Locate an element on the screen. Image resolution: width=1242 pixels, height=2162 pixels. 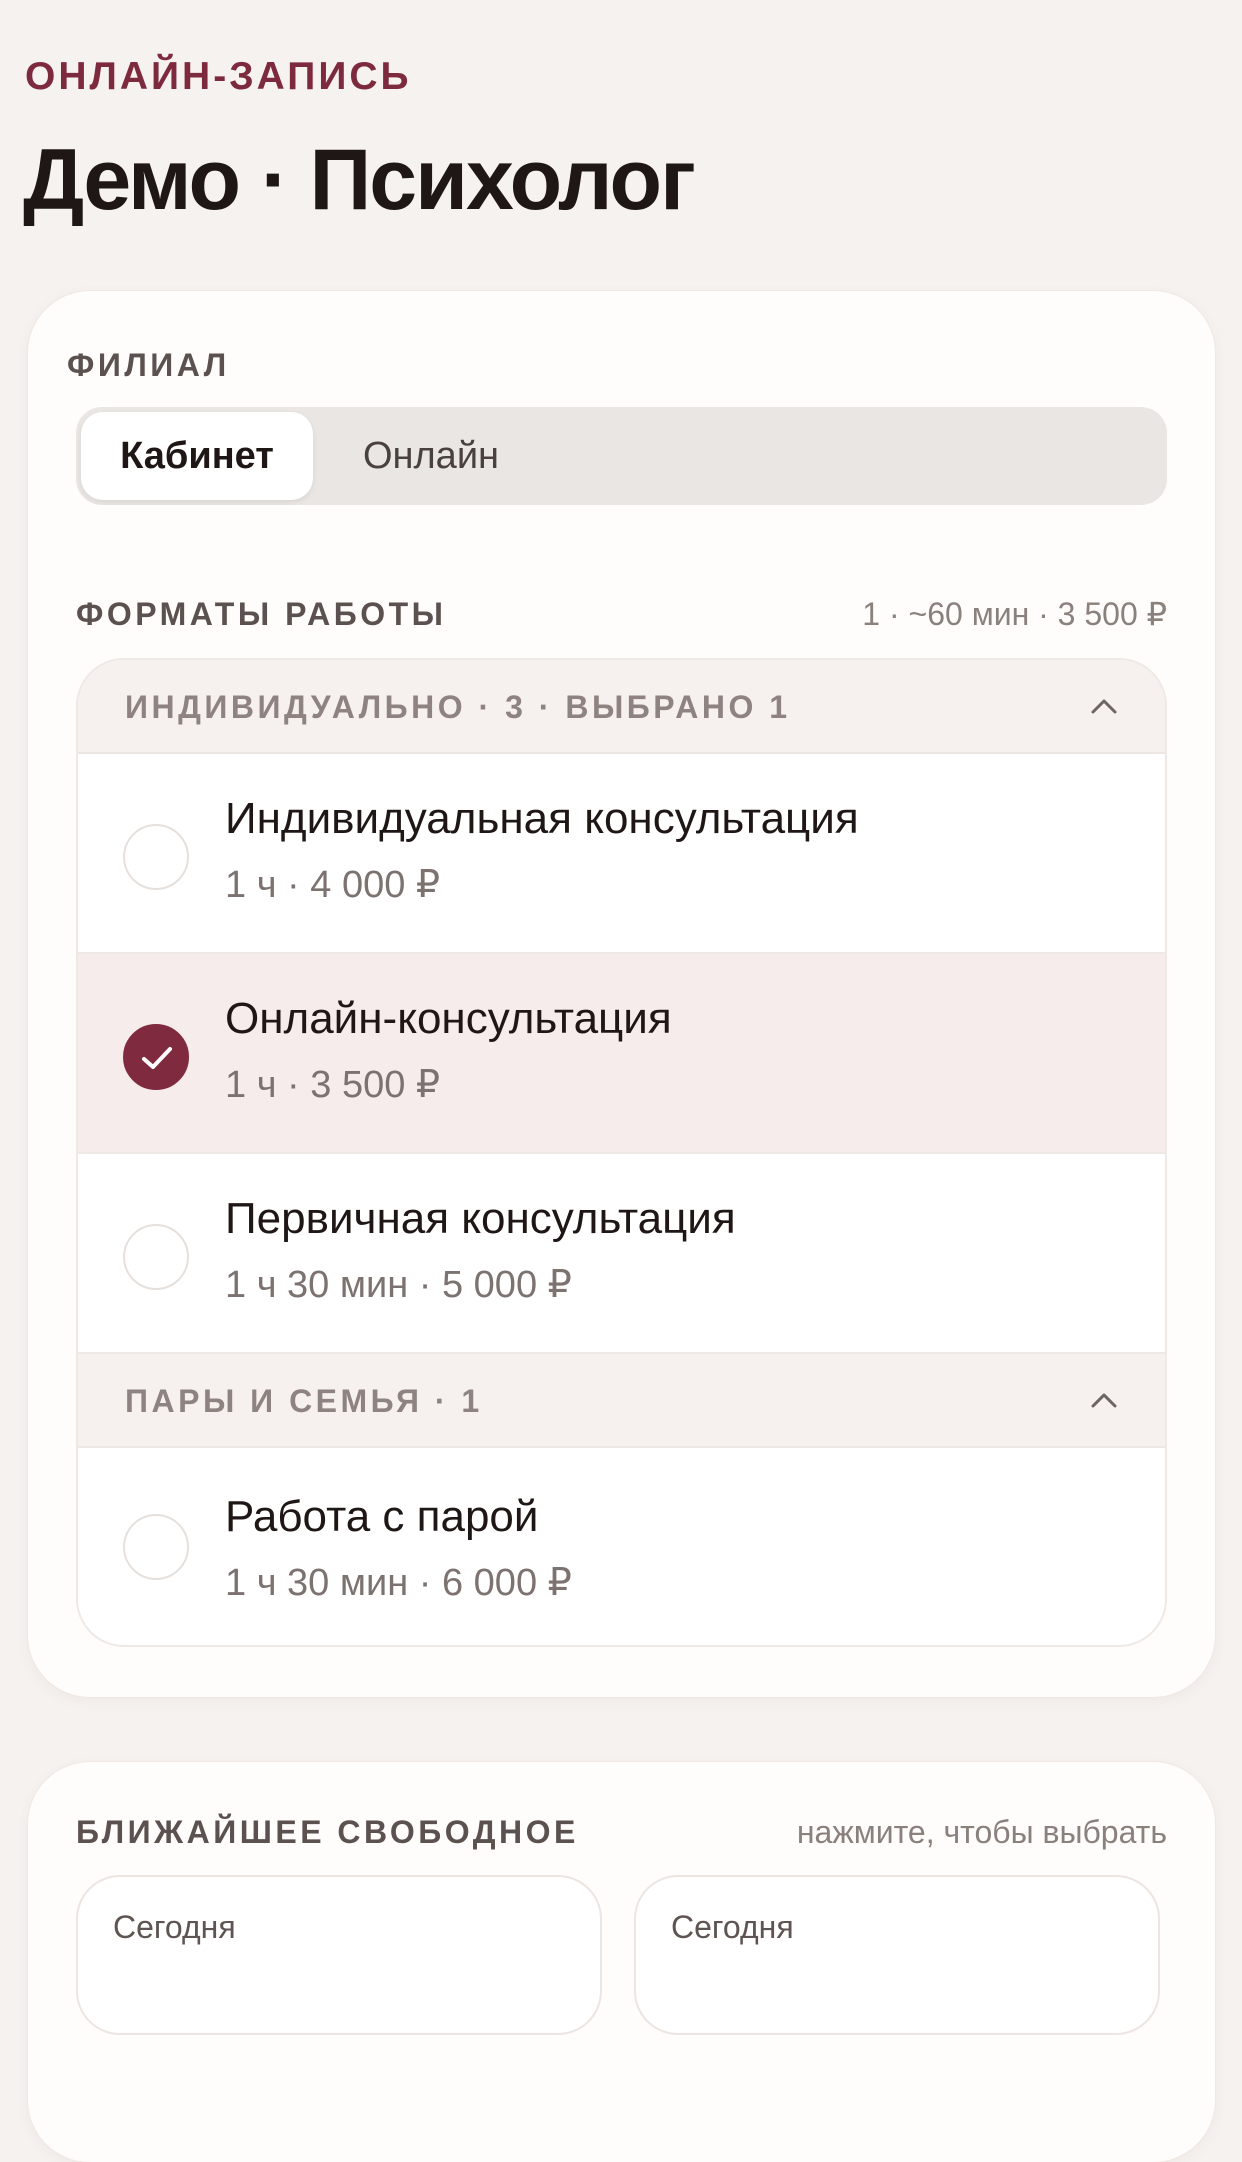
format-name: Индивидуальная консультация is located at coordinates (542, 818).